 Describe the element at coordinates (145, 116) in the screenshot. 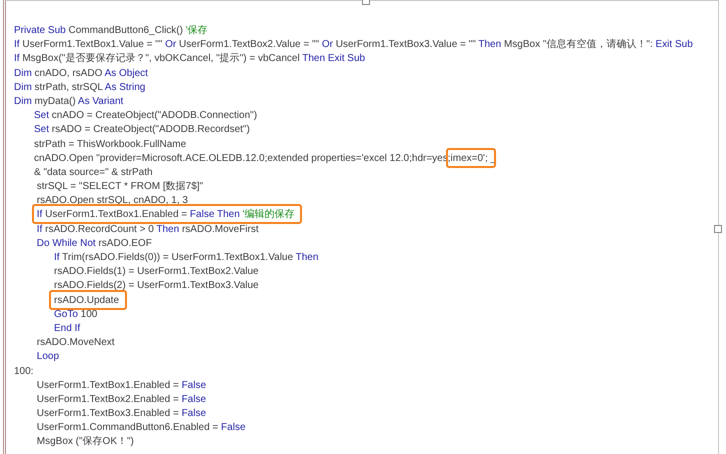

I see `code-line: Set cnADO = CreateObject("ADODB.Connection")` at that location.